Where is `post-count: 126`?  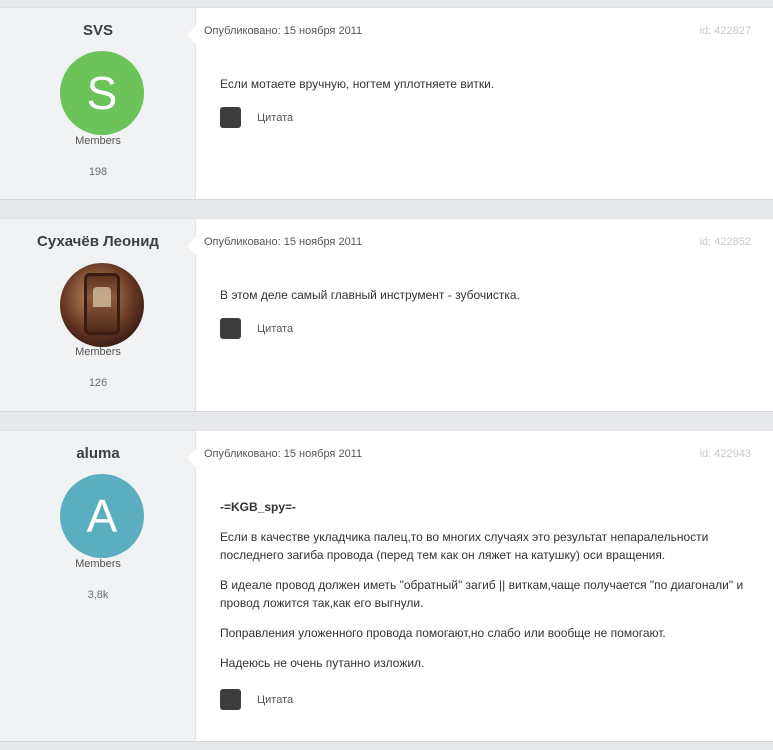
post-count: 126 is located at coordinates (98, 383).